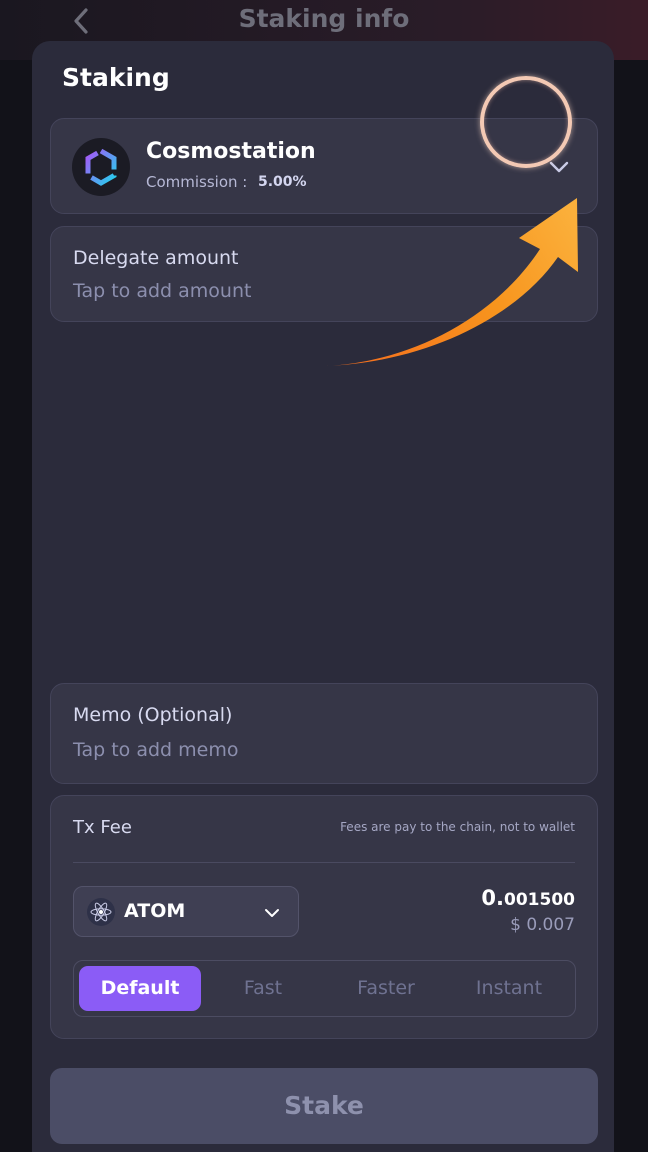 Image resolution: width=648 pixels, height=1152 pixels. I want to click on page-title: Staking info, so click(324, 18).